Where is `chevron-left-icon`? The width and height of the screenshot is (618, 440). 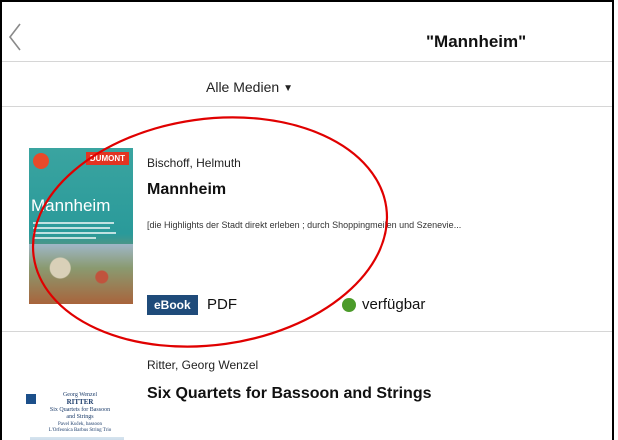
chevron-left-icon is located at coordinates (15, 37).